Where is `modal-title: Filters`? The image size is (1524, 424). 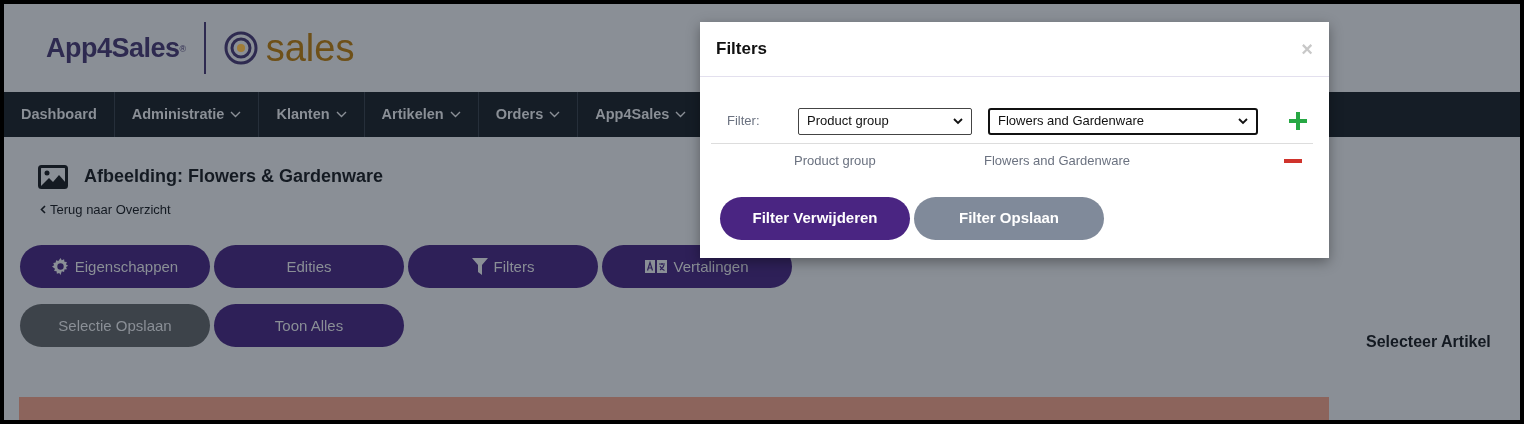 modal-title: Filters is located at coordinates (742, 49).